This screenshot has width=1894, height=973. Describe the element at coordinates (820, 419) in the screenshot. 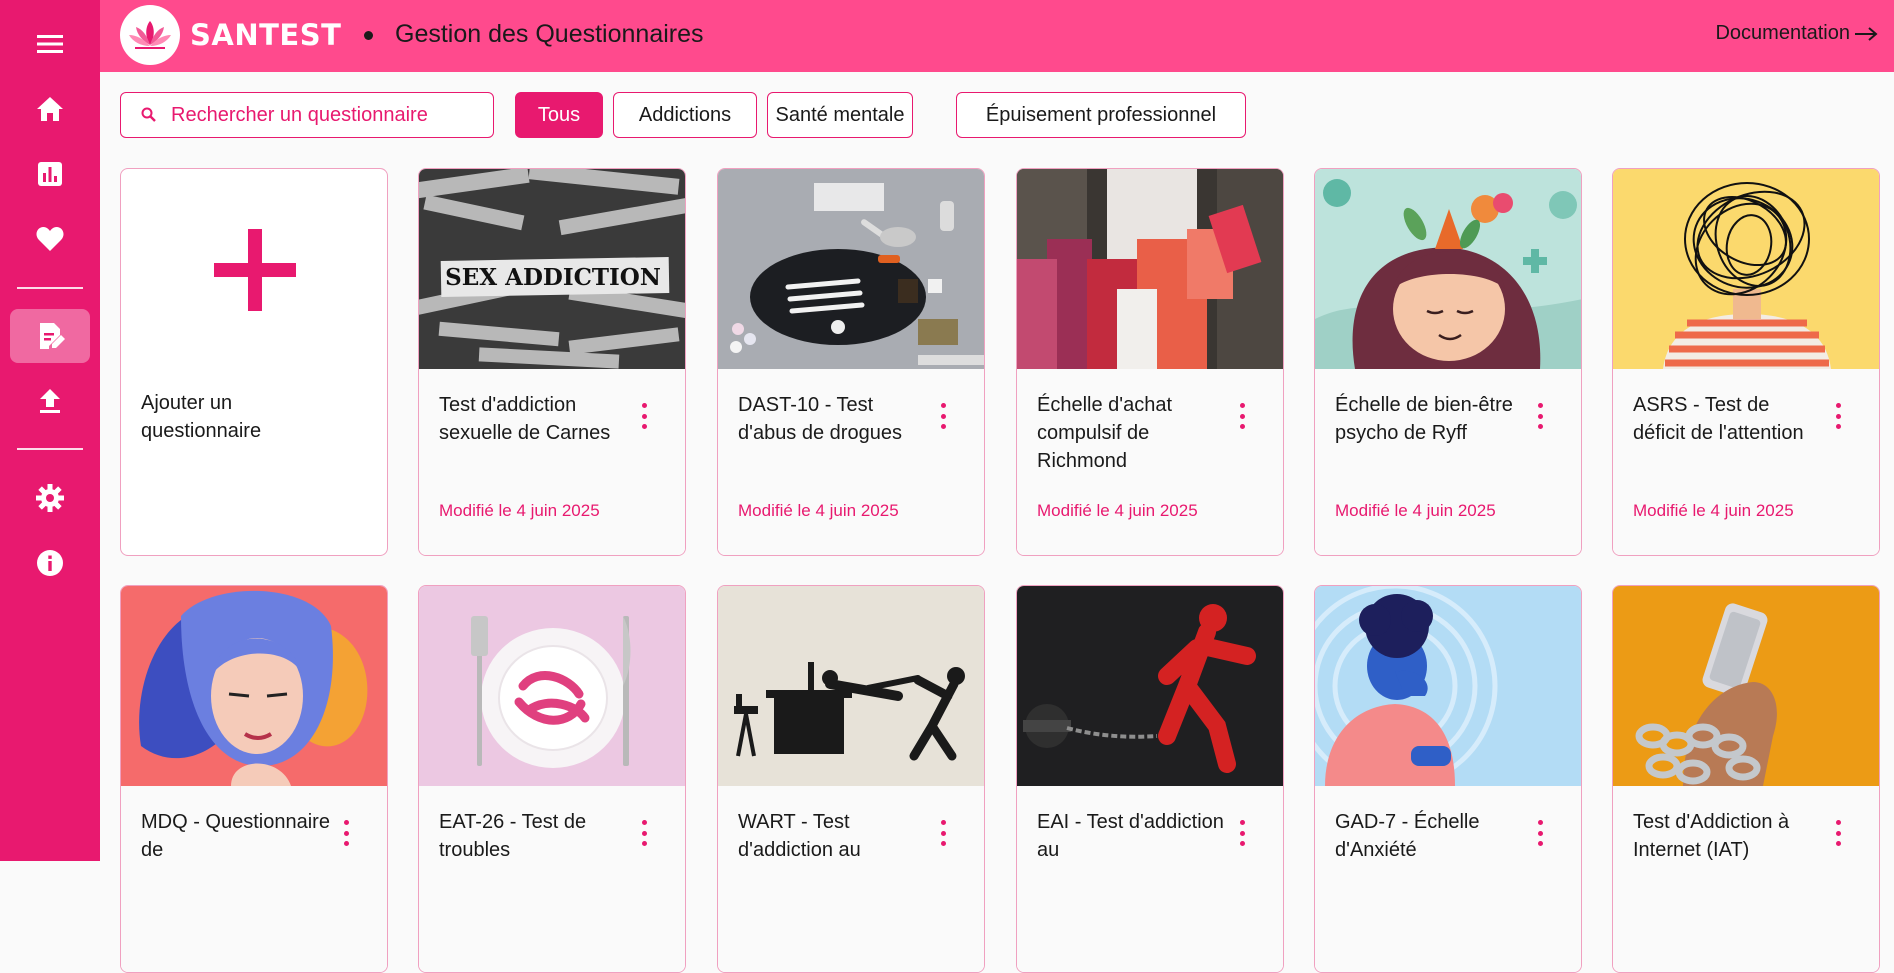

I see `card-title: DAST-10 - Test d'abus de drogues` at that location.